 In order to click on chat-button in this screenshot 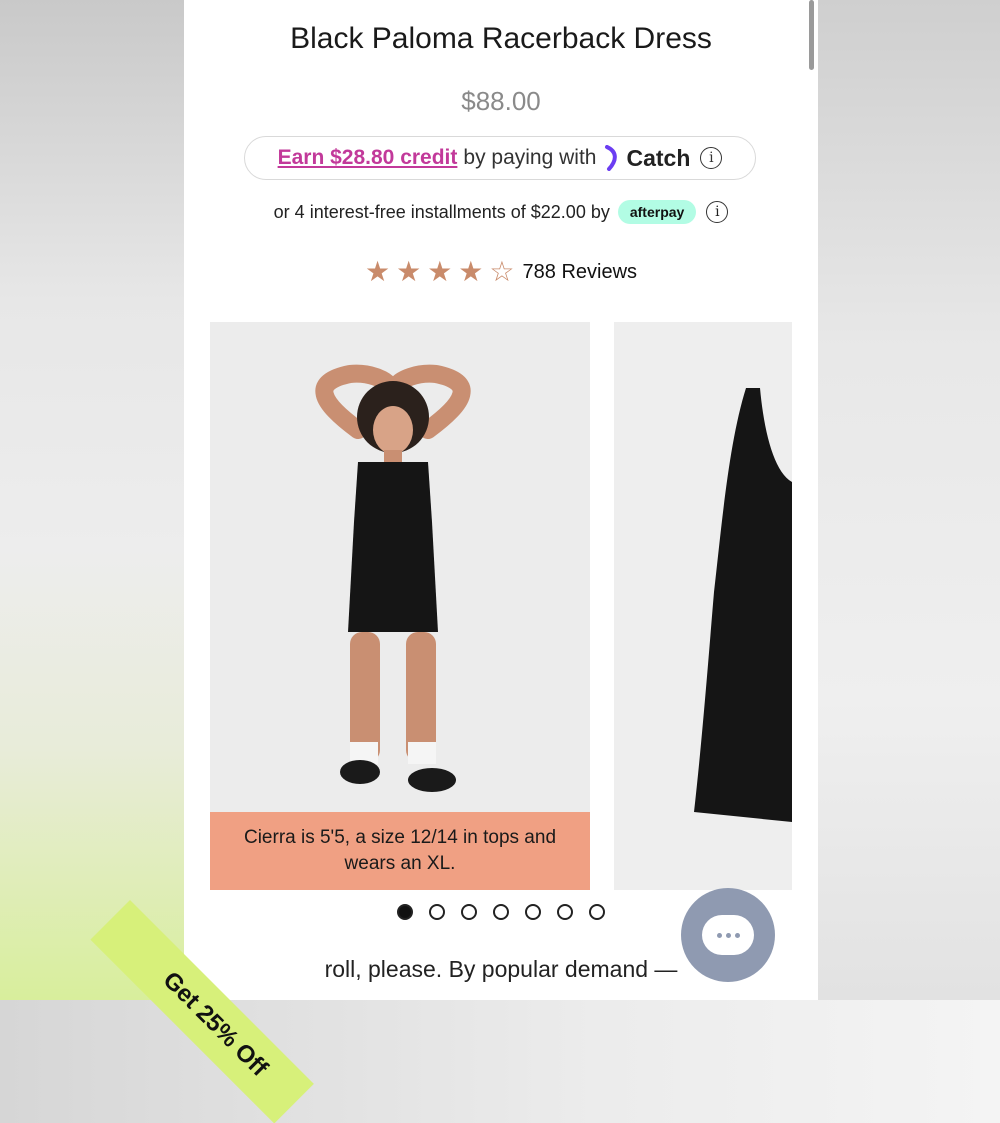, I will do `click(728, 935)`.